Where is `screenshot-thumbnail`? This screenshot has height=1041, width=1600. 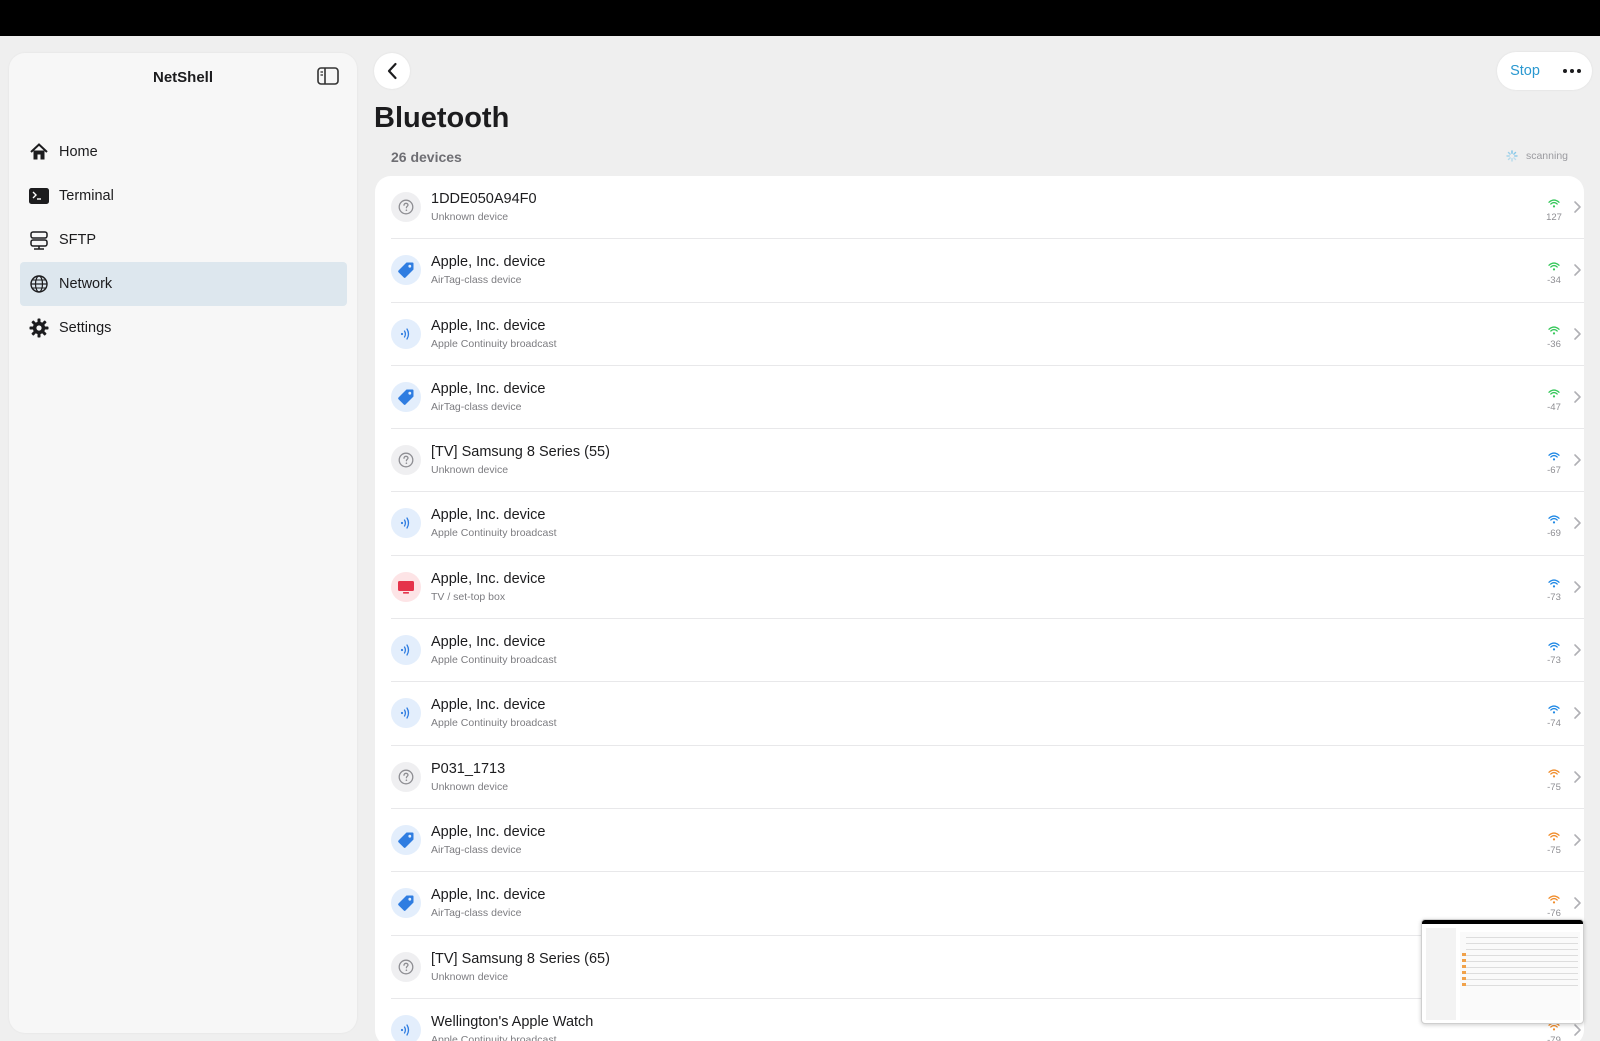 screenshot-thumbnail is located at coordinates (1502, 971).